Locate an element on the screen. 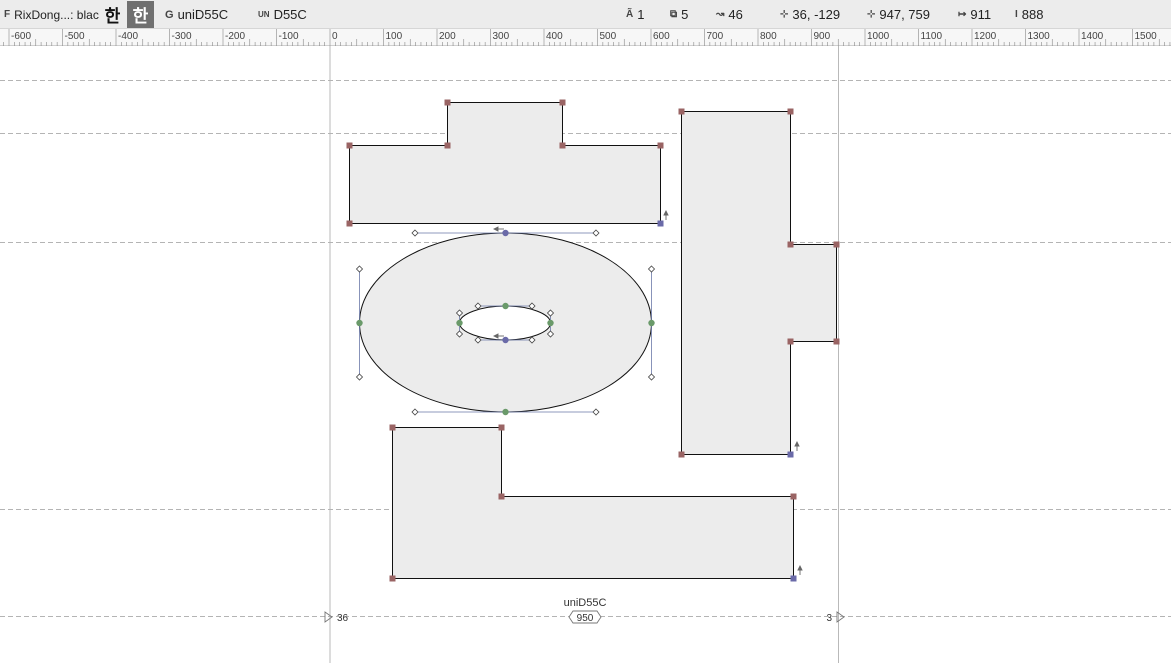  right-sidebearing-value: 3 is located at coordinates (829, 618).